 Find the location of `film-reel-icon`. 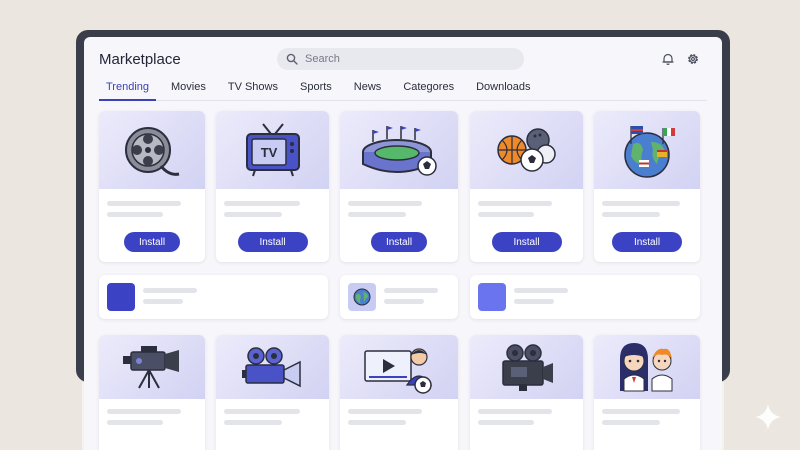

film-reel-icon is located at coordinates (152, 150).